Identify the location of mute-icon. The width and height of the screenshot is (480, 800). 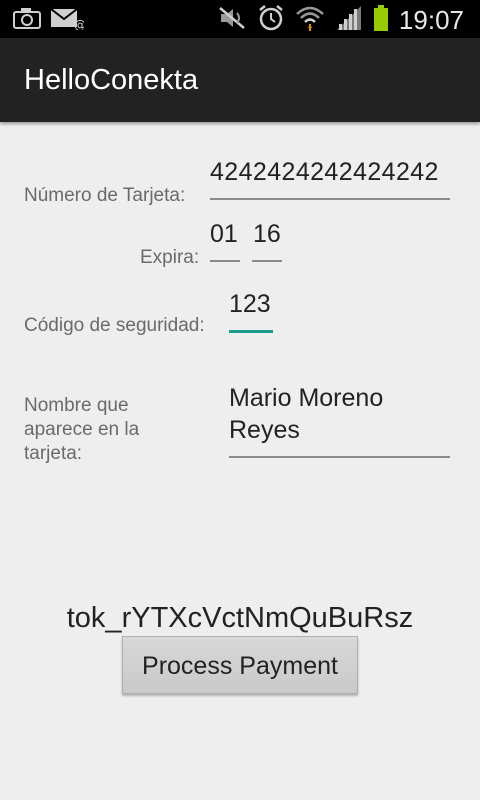
(232, 20).